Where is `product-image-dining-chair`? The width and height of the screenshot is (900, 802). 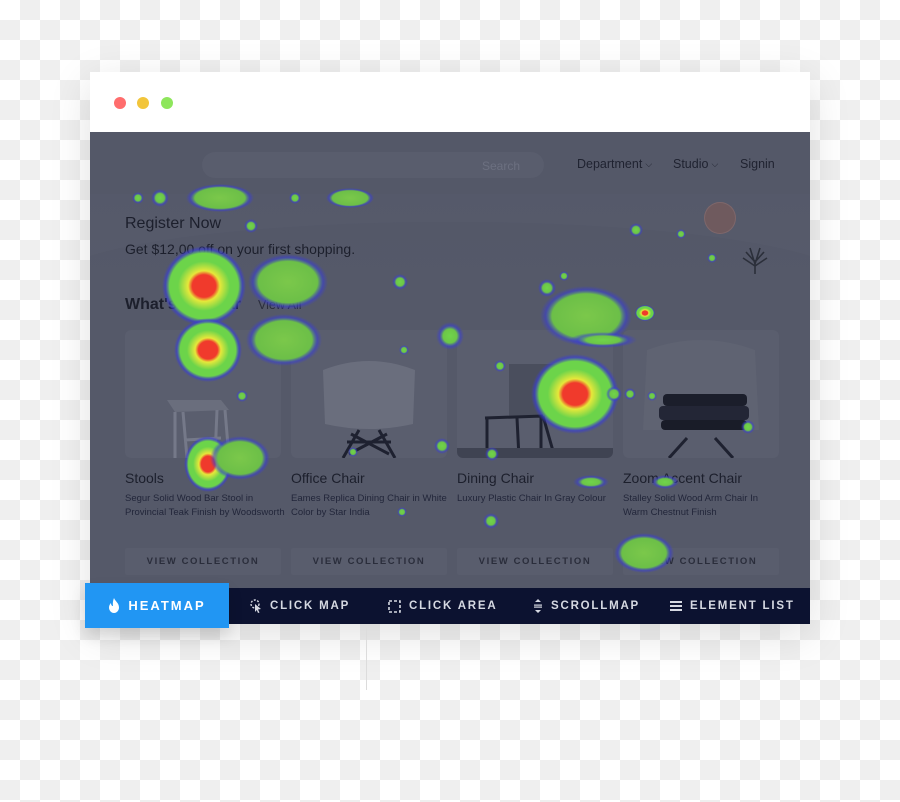 product-image-dining-chair is located at coordinates (535, 394).